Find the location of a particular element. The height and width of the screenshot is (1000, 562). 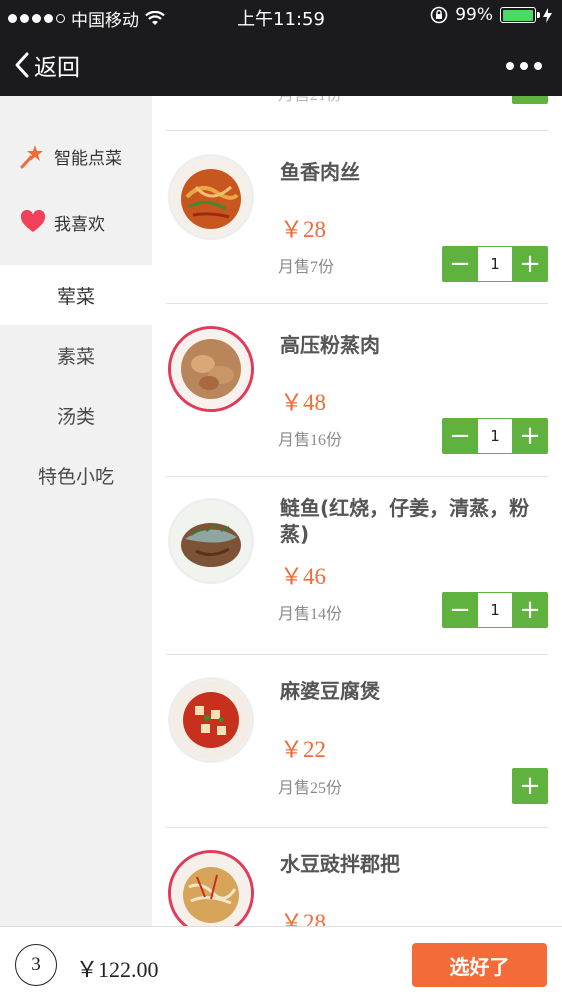

sidebar-item-label: 智能点菜 is located at coordinates (88, 158).